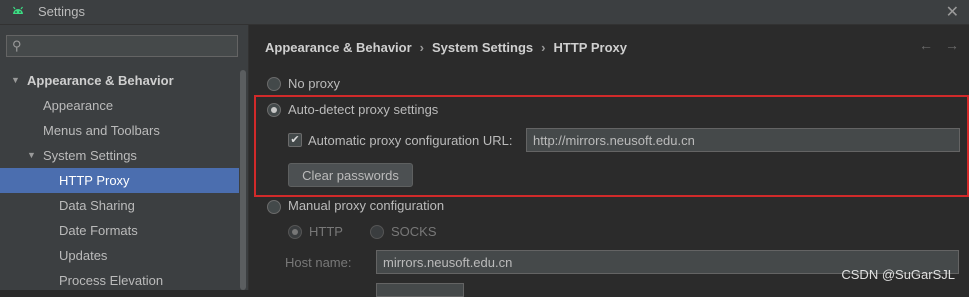 The width and height of the screenshot is (969, 297). I want to click on sidebar-item-data-sharing: Data Sharing, so click(123, 205).